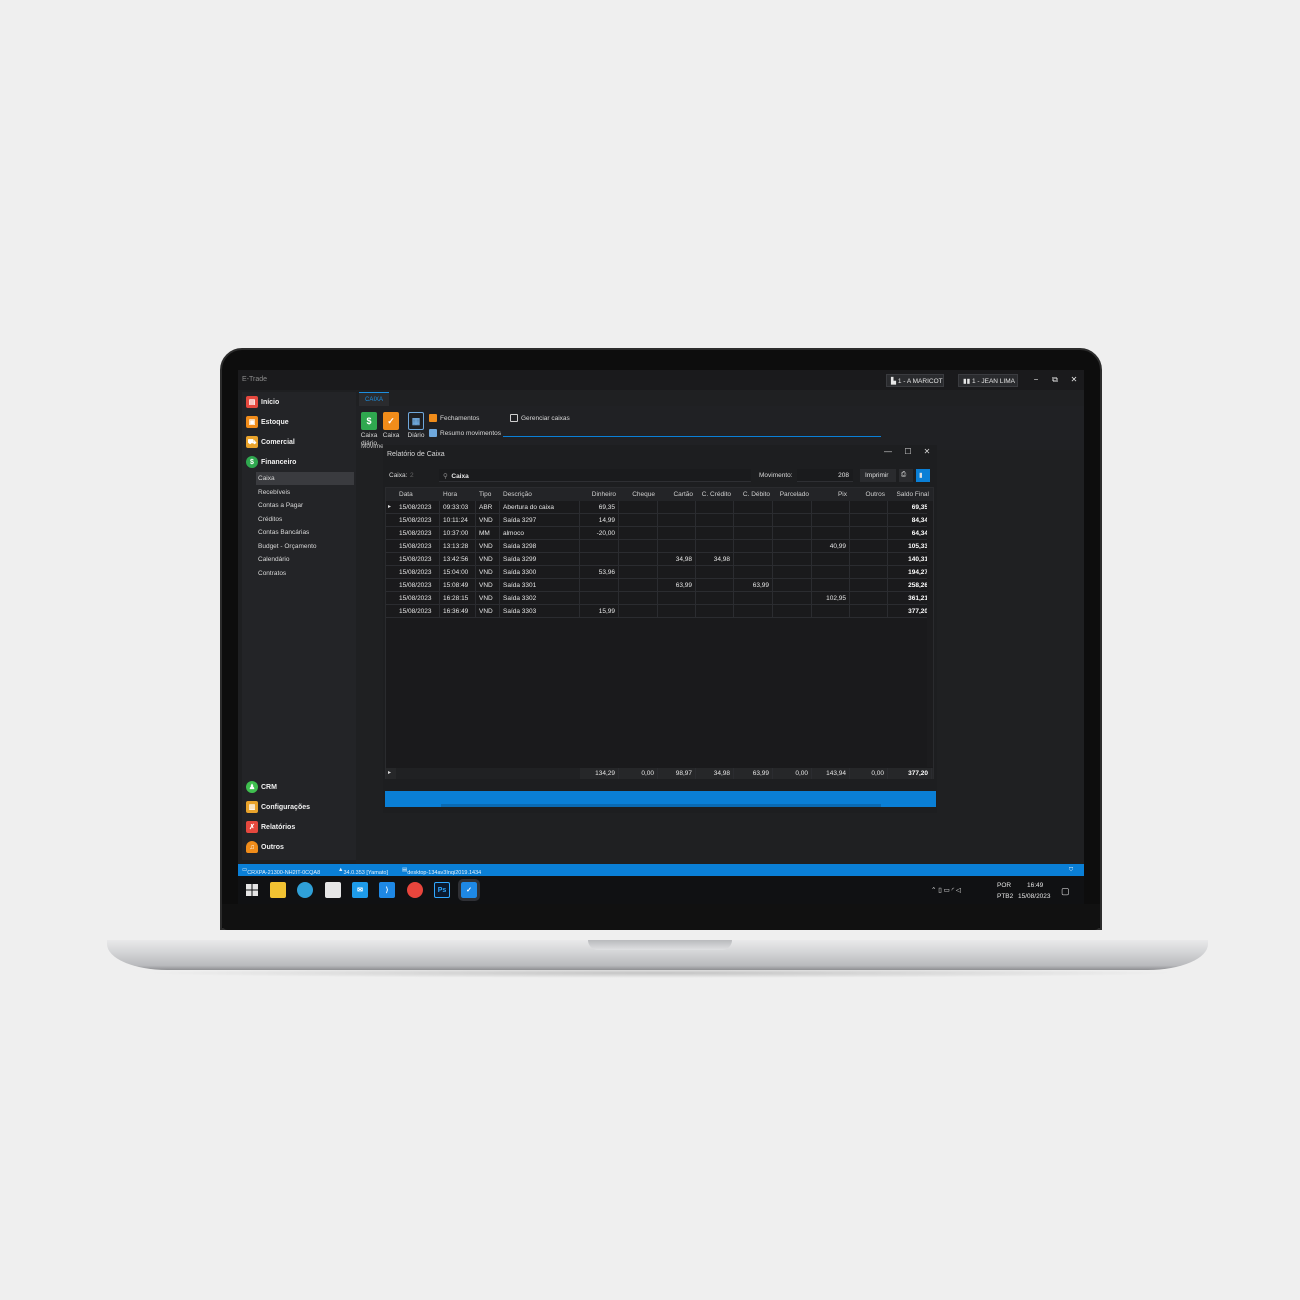 The height and width of the screenshot is (1300, 1300). I want to click on cell-hora: 16:28:15, so click(458, 598).